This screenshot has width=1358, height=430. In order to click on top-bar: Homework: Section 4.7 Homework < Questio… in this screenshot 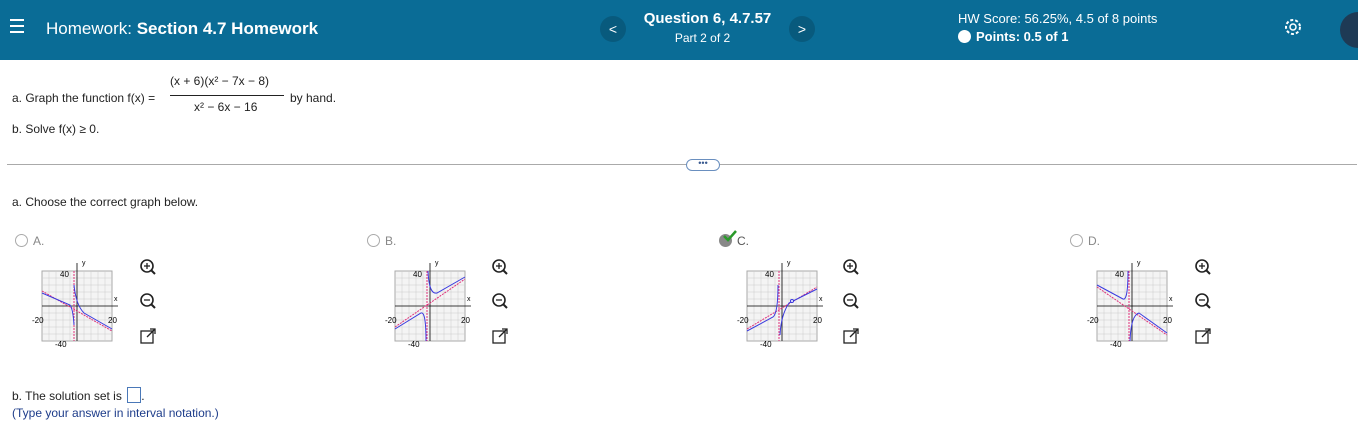, I will do `click(679, 30)`.